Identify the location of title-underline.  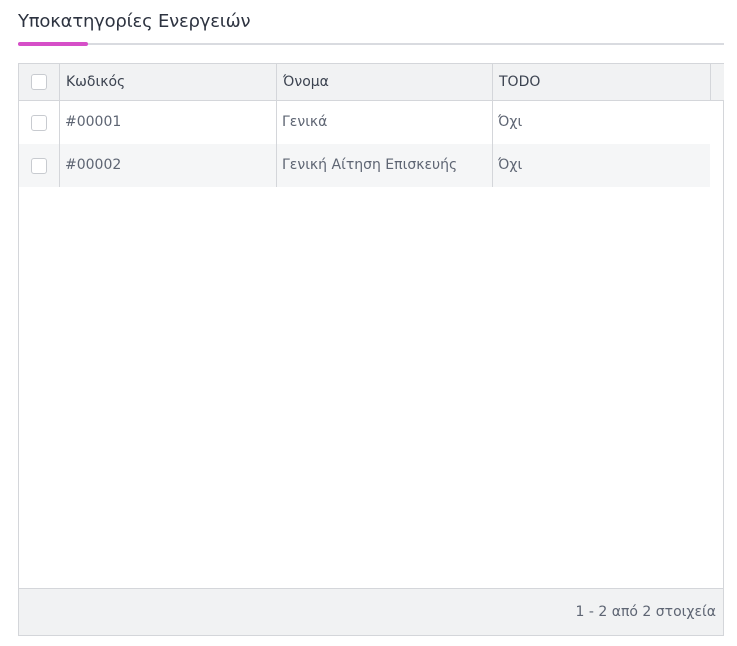
(371, 44).